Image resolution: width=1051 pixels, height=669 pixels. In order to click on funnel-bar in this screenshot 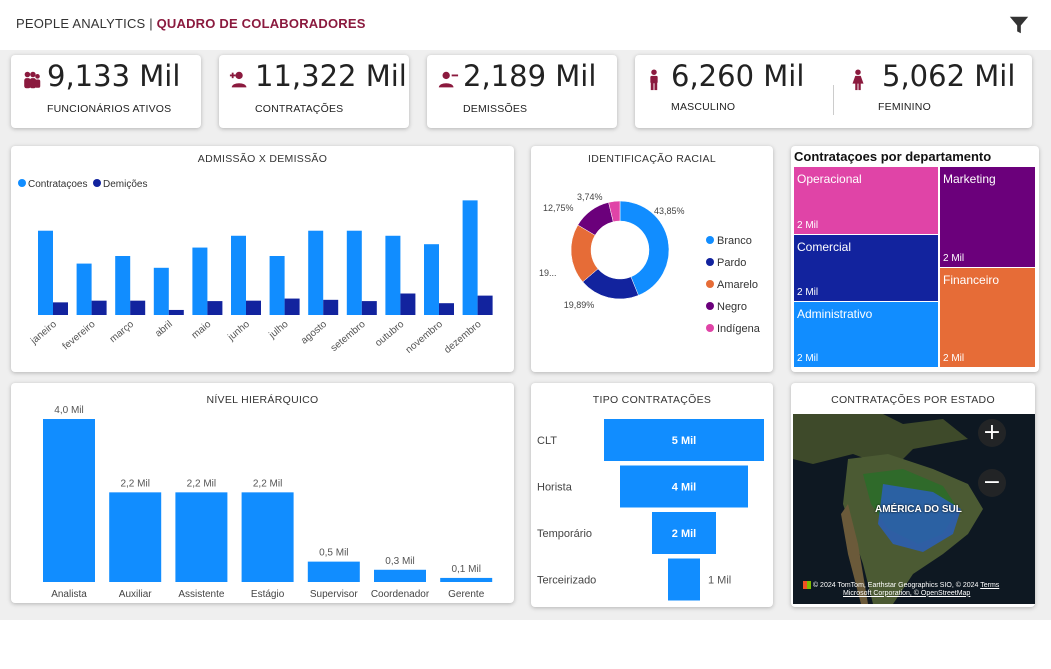, I will do `click(684, 579)`.